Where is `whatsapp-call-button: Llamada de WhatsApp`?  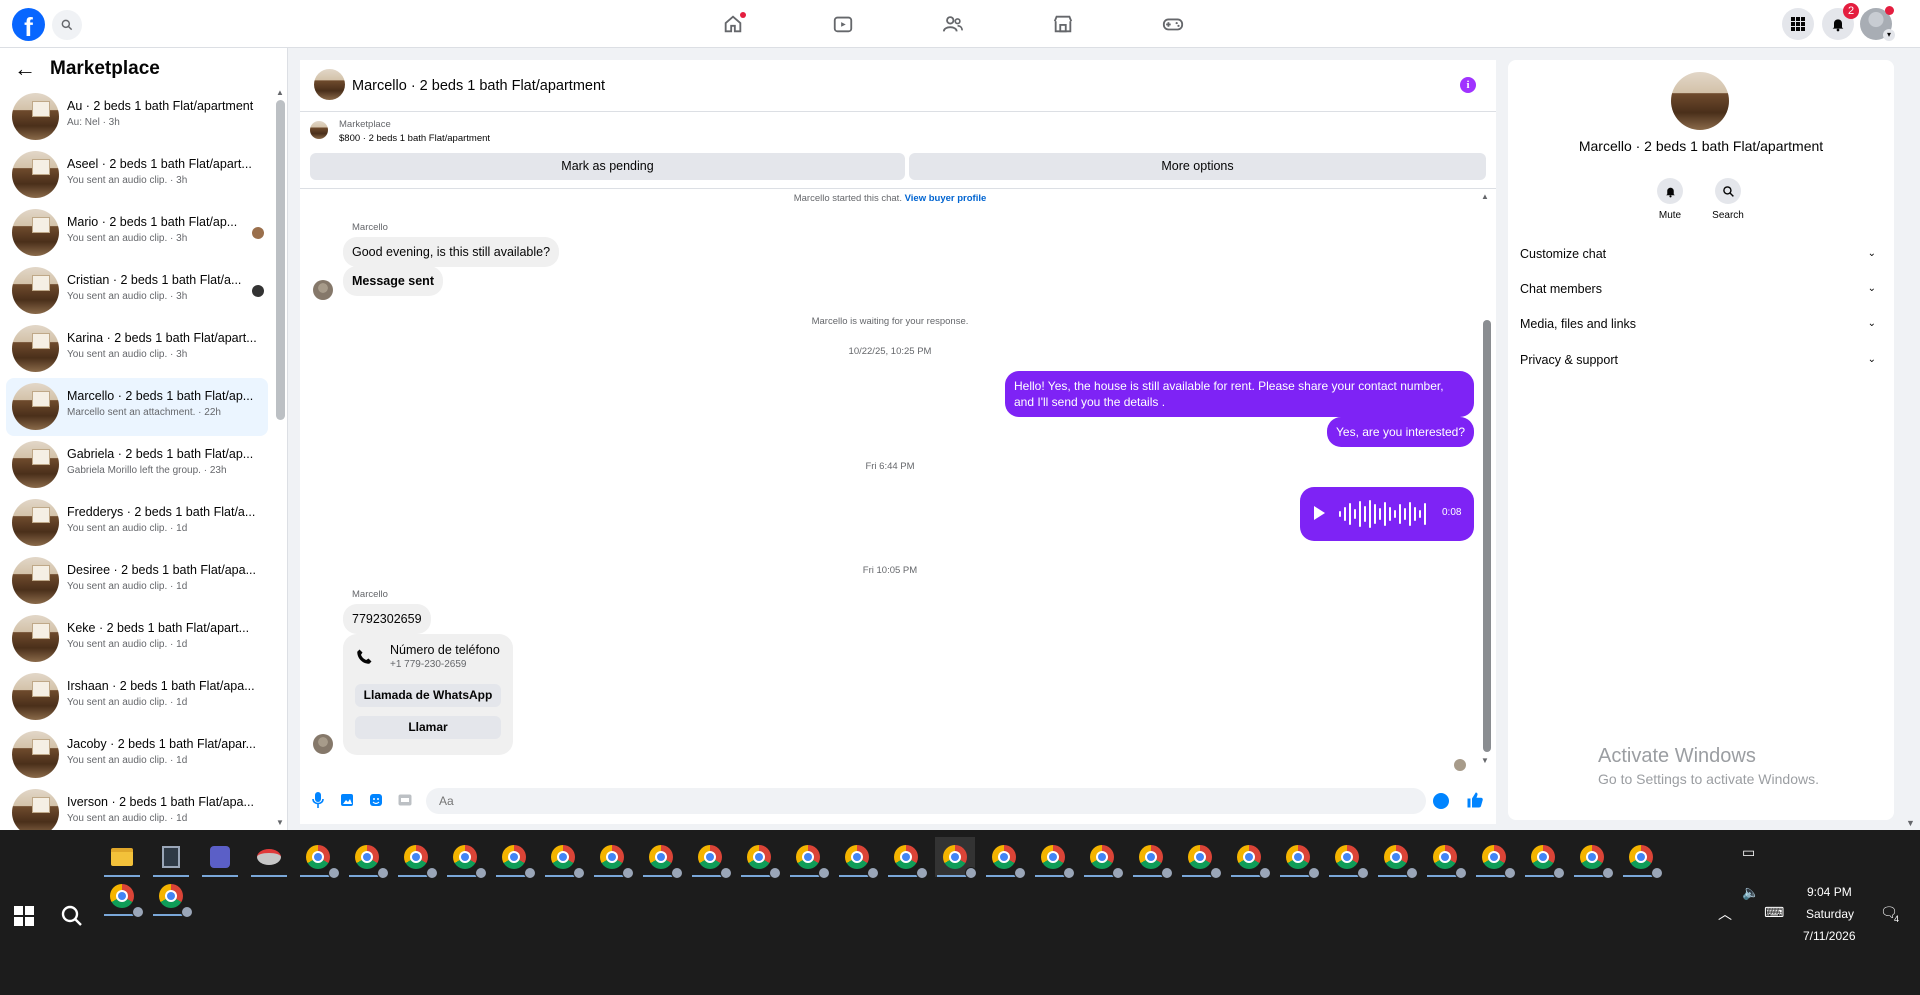 whatsapp-call-button: Llamada de WhatsApp is located at coordinates (428, 695).